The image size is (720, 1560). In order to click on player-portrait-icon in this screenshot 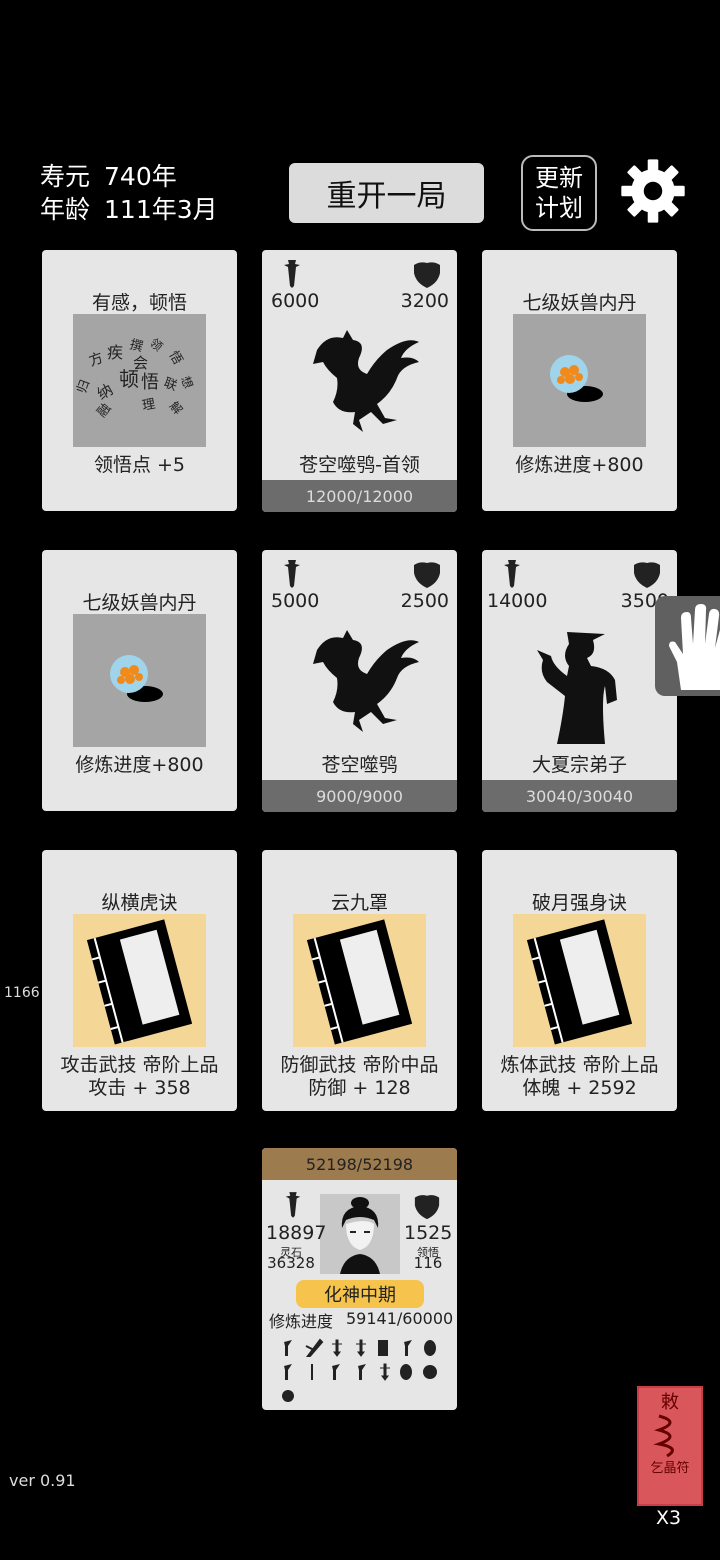, I will do `click(360, 1234)`.